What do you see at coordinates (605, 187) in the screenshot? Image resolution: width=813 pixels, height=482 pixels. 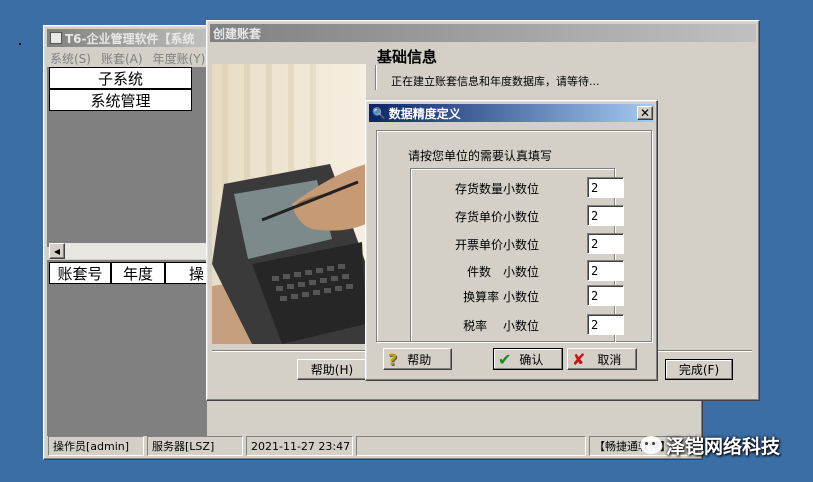 I see `inventory-qty-decimal-field: 2` at bounding box center [605, 187].